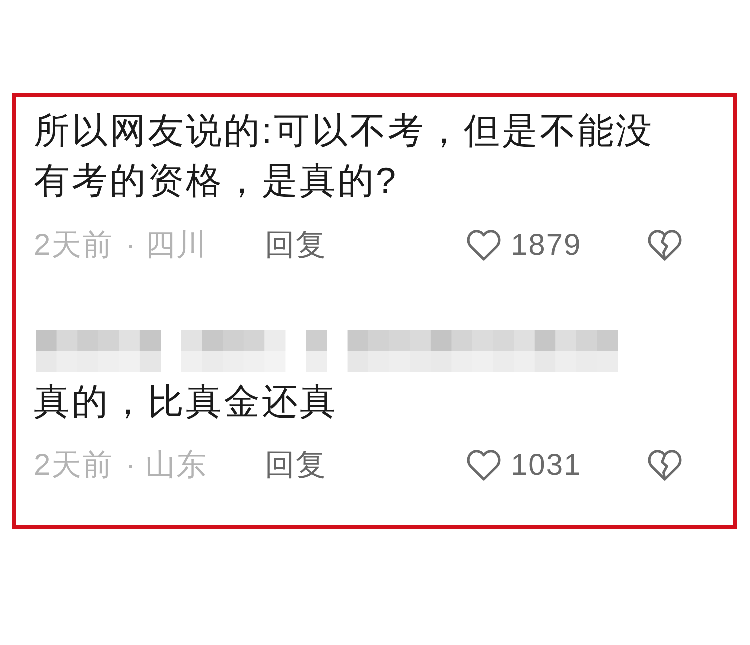  What do you see at coordinates (345, 156) in the screenshot?
I see `comment-text: 所以网友说的:可以不考，但是不能没有考的资格，是真的?` at bounding box center [345, 156].